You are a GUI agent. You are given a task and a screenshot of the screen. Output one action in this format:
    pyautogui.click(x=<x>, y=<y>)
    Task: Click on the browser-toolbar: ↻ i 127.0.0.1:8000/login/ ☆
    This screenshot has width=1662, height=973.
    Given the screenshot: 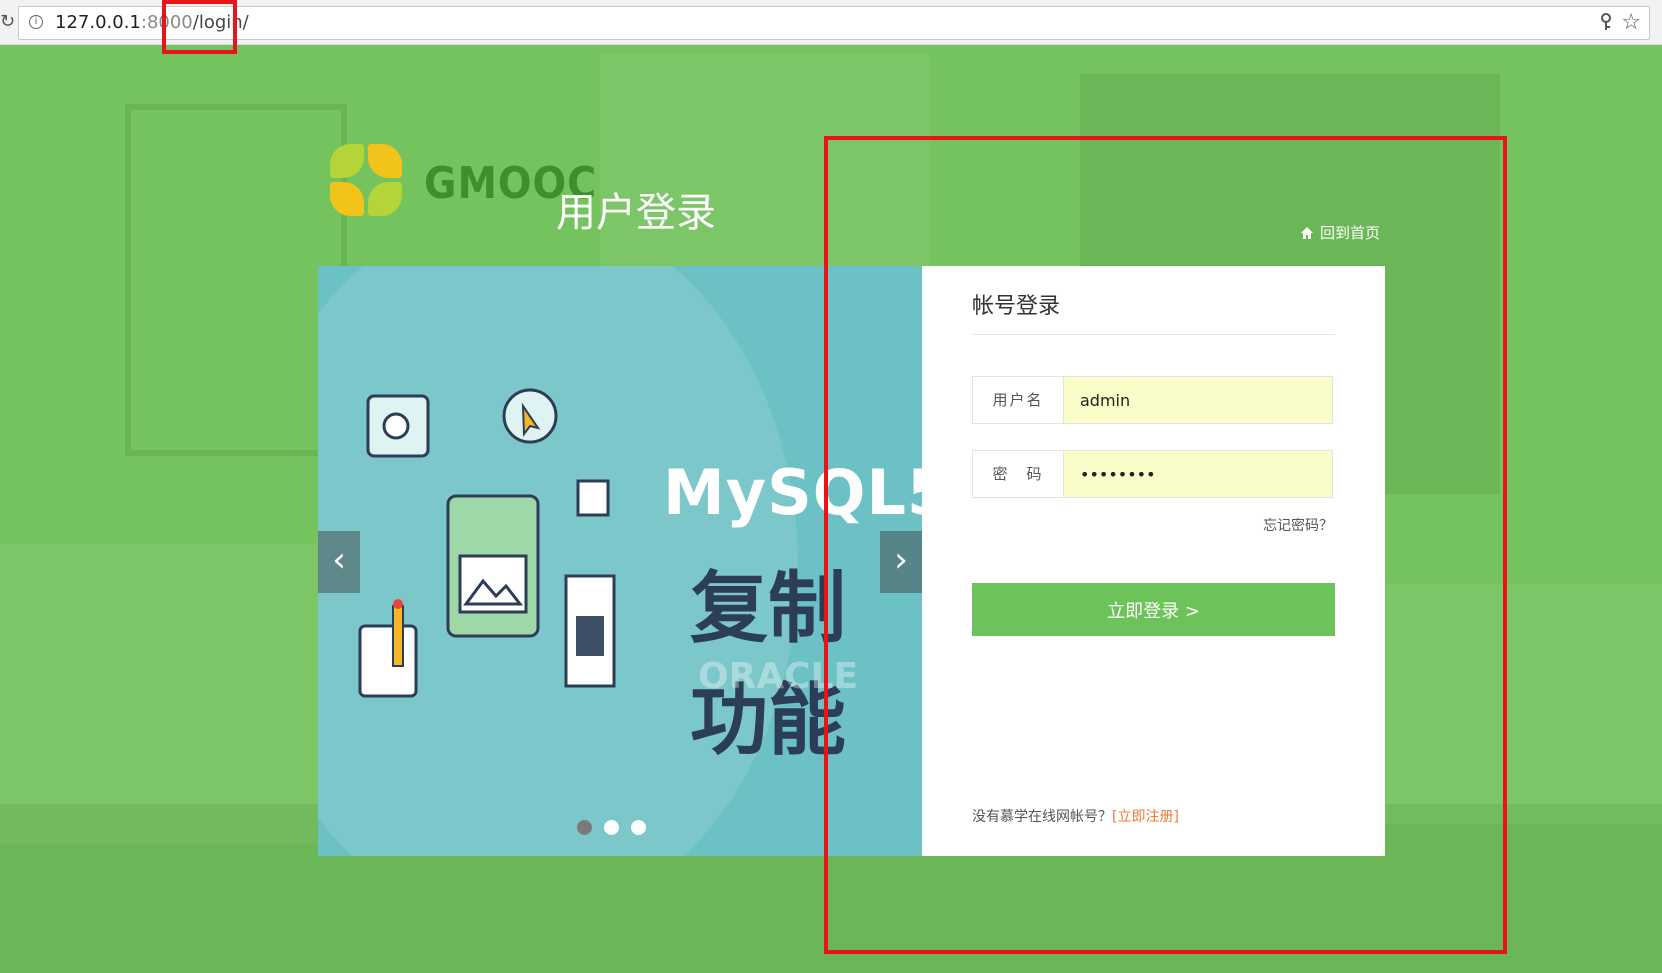 What is the action you would take?
    pyautogui.click(x=831, y=22)
    